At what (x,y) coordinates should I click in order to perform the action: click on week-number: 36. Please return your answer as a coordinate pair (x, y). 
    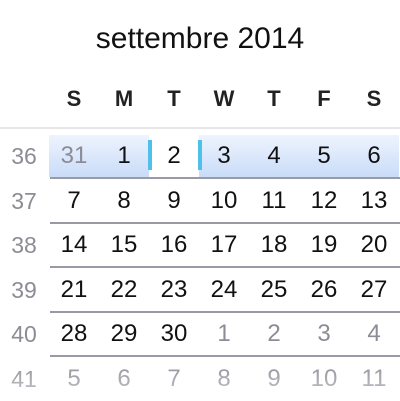
    Looking at the image, I should click on (24, 156).